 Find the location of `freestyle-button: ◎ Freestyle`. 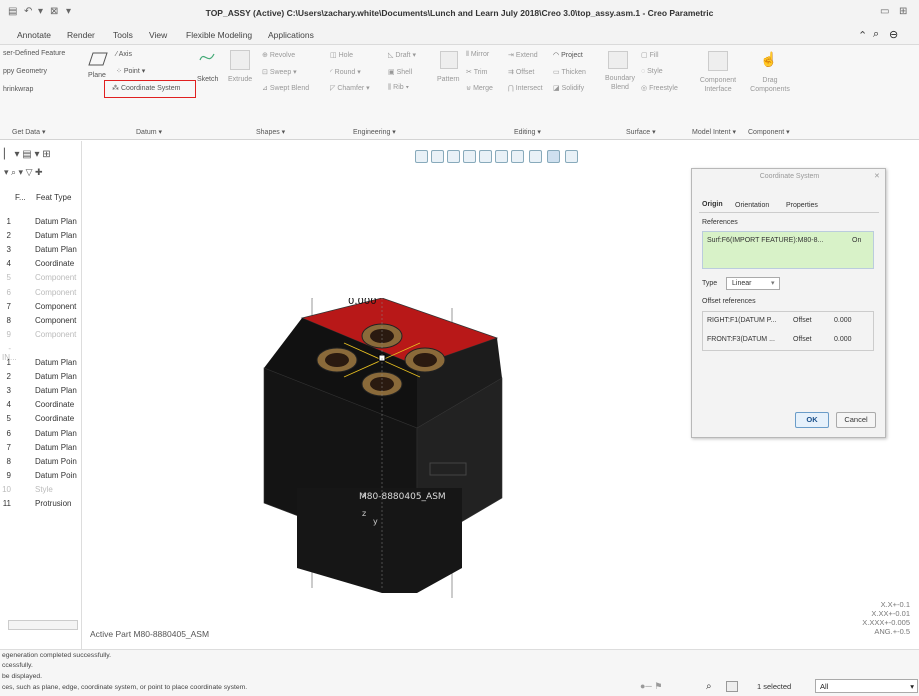

freestyle-button: ◎ Freestyle is located at coordinates (659, 88).